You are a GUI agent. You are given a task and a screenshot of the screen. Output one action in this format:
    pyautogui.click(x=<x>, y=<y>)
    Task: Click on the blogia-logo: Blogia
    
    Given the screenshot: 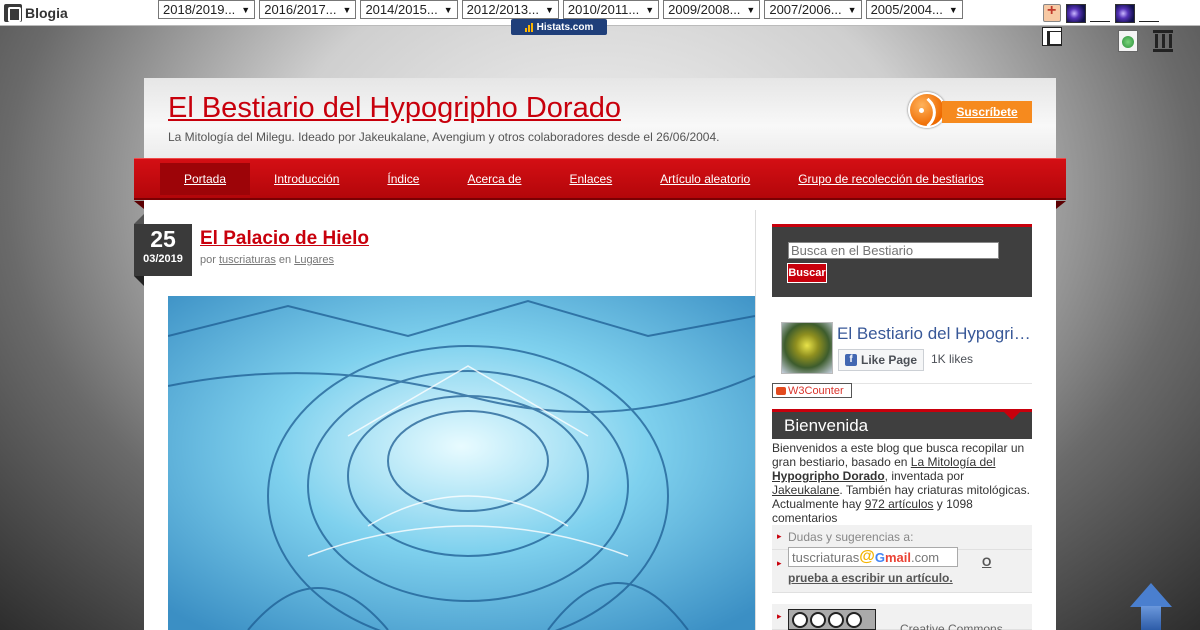 What is the action you would take?
    pyautogui.click(x=36, y=13)
    